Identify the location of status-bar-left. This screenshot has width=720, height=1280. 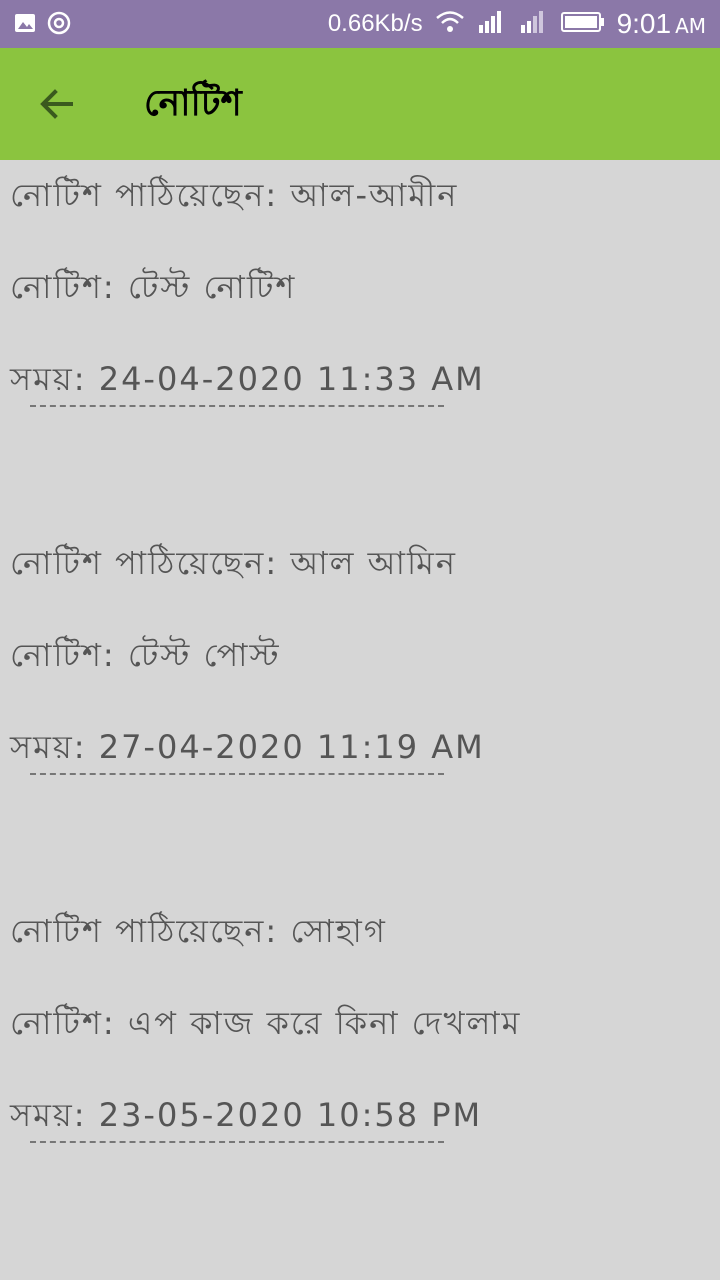
(43, 25).